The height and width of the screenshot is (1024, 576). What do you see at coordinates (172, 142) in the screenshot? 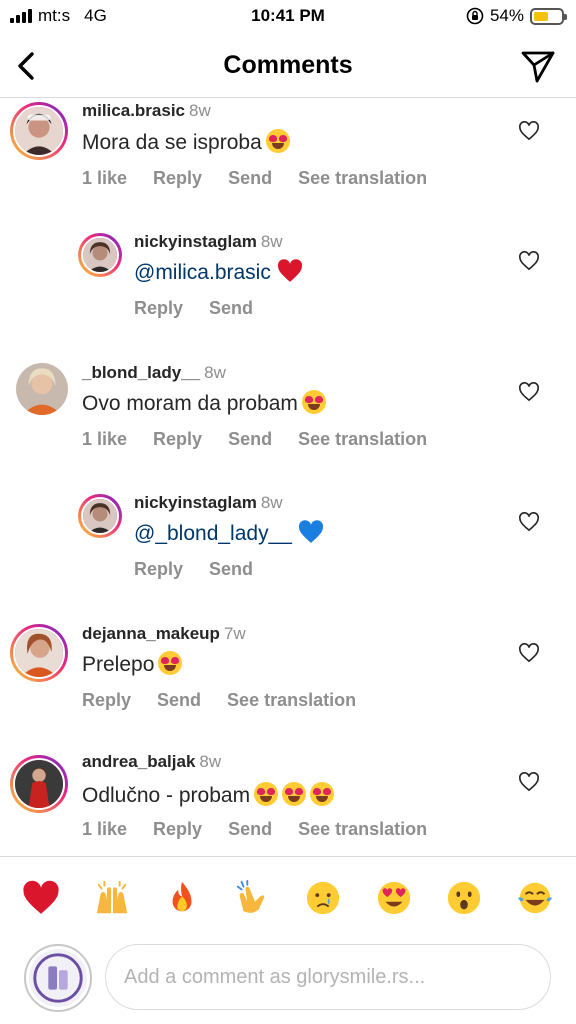
I see `comment-body: Mora da se isproba` at bounding box center [172, 142].